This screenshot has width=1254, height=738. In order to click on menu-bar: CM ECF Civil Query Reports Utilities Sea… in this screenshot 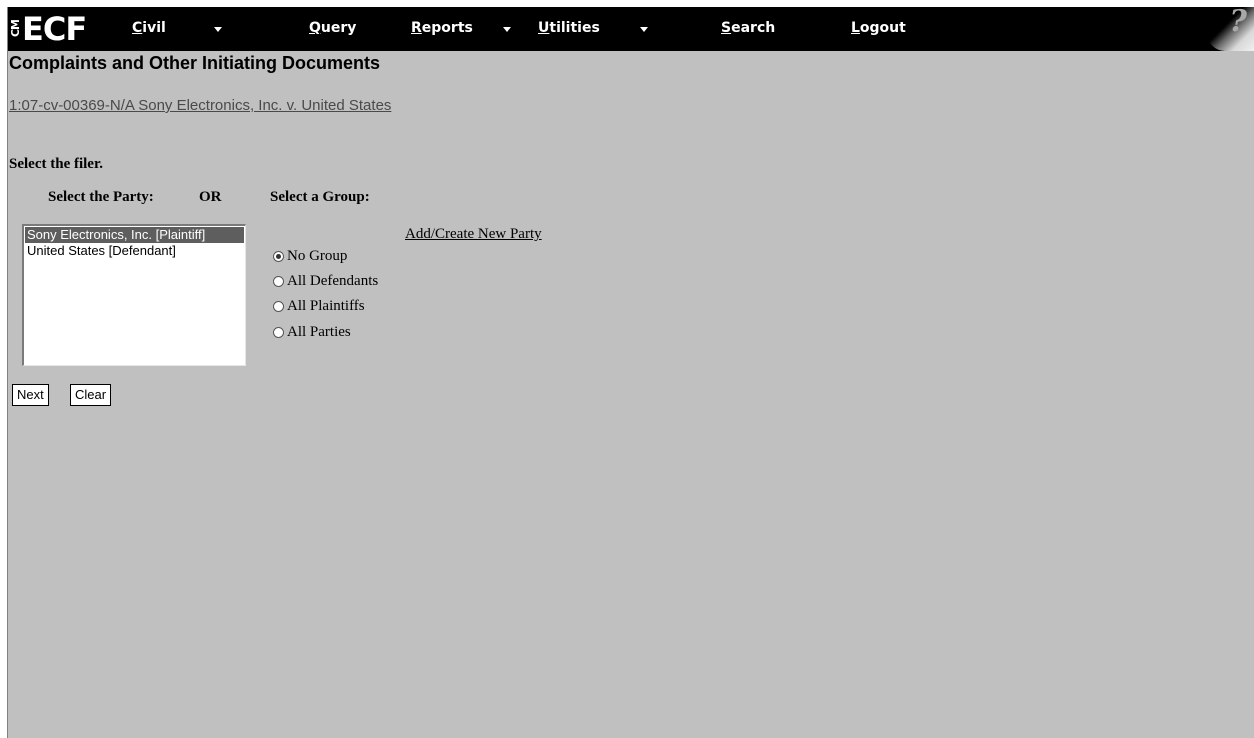, I will do `click(631, 29)`.